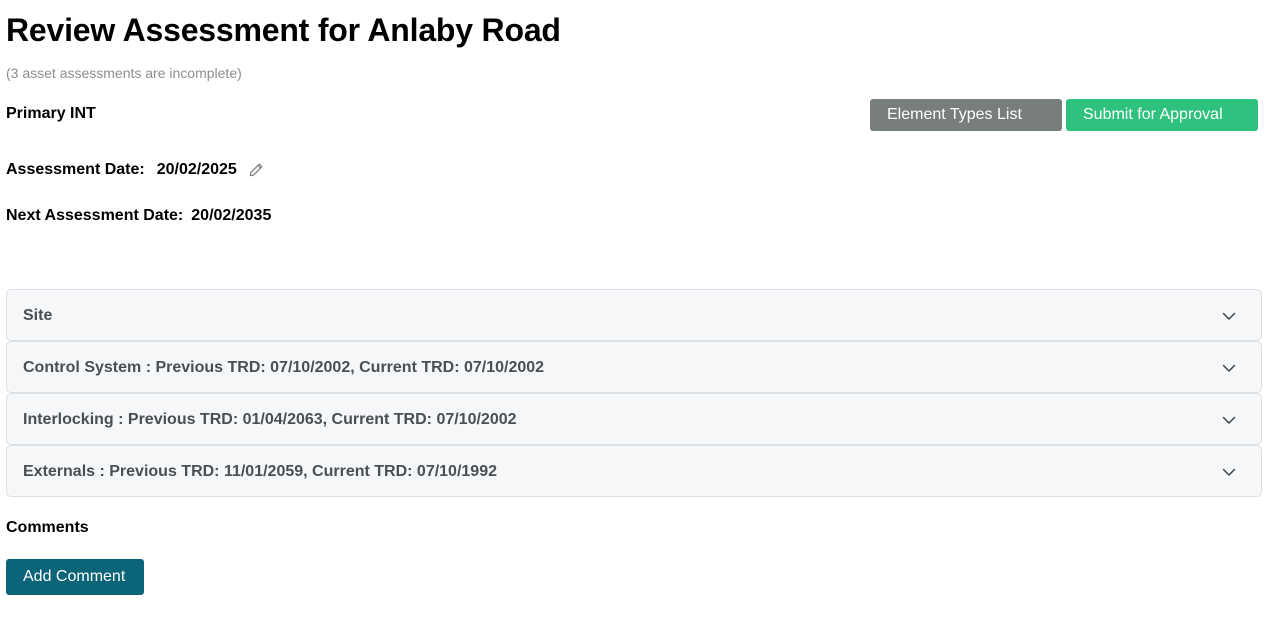  I want to click on assessment-date-row: Assessment Date: 20/02/2025, so click(135, 170).